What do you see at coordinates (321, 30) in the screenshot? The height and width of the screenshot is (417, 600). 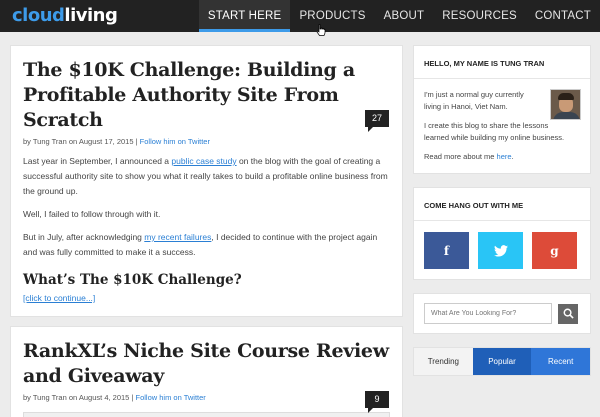 I see `hand-cursor-icon` at bounding box center [321, 30].